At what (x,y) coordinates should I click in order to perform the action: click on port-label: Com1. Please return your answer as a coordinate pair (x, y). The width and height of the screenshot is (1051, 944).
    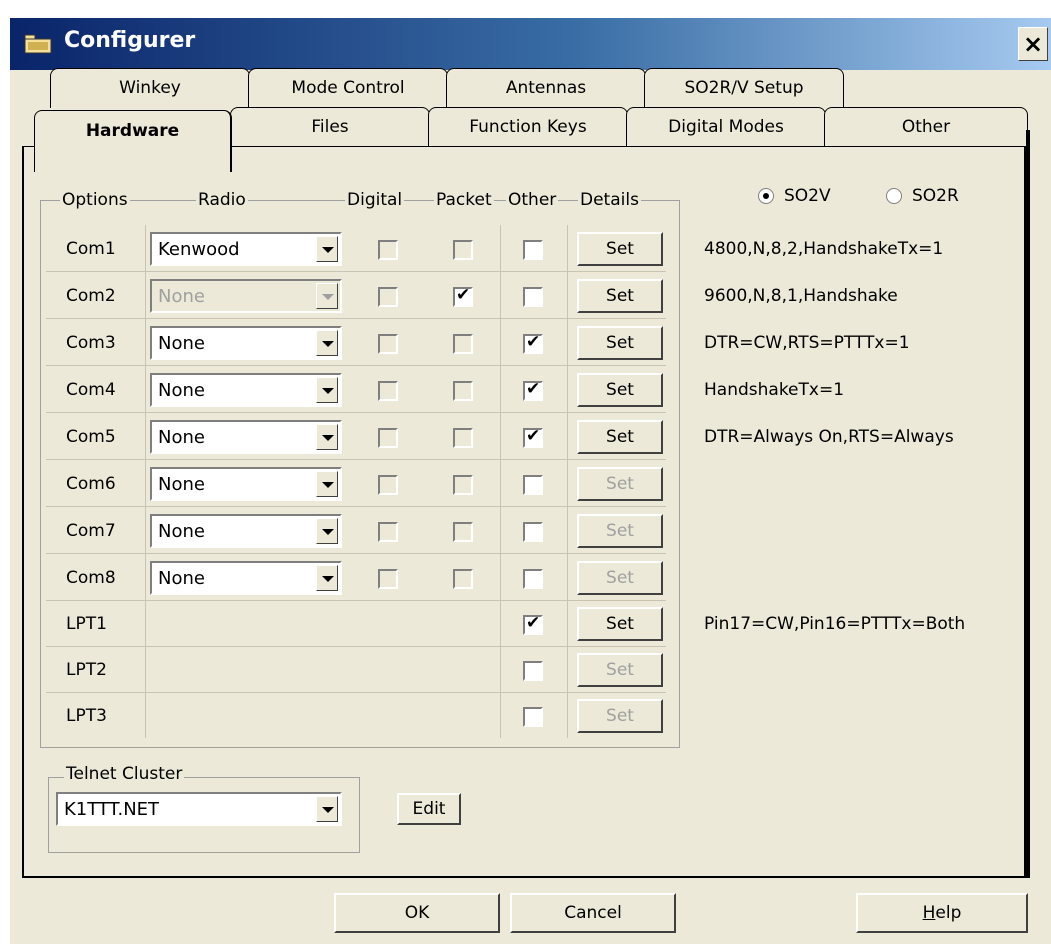
    Looking at the image, I should click on (91, 249).